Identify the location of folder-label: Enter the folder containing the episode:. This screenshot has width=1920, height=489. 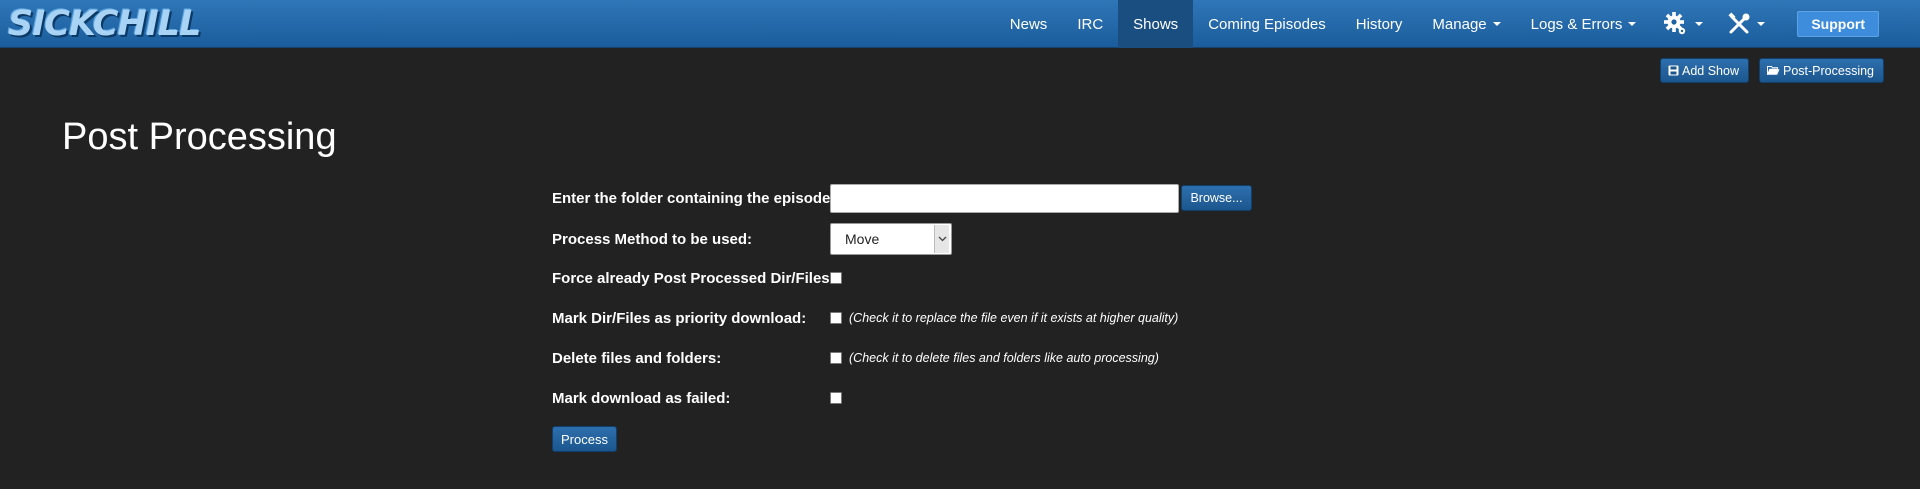
(694, 198).